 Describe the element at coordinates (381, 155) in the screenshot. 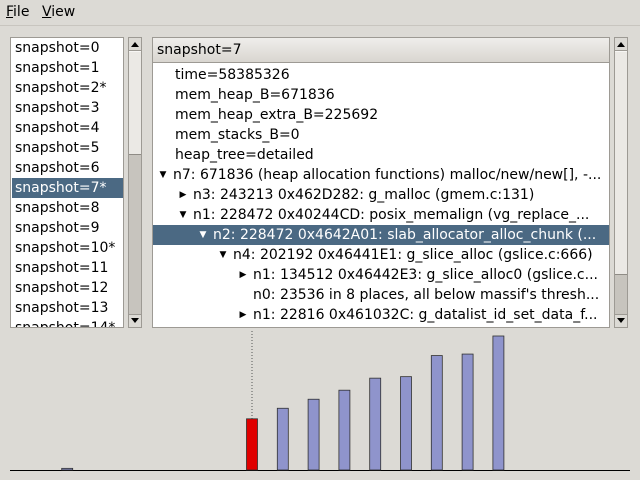

I see `tree-row: heap_tree=detailed` at that location.